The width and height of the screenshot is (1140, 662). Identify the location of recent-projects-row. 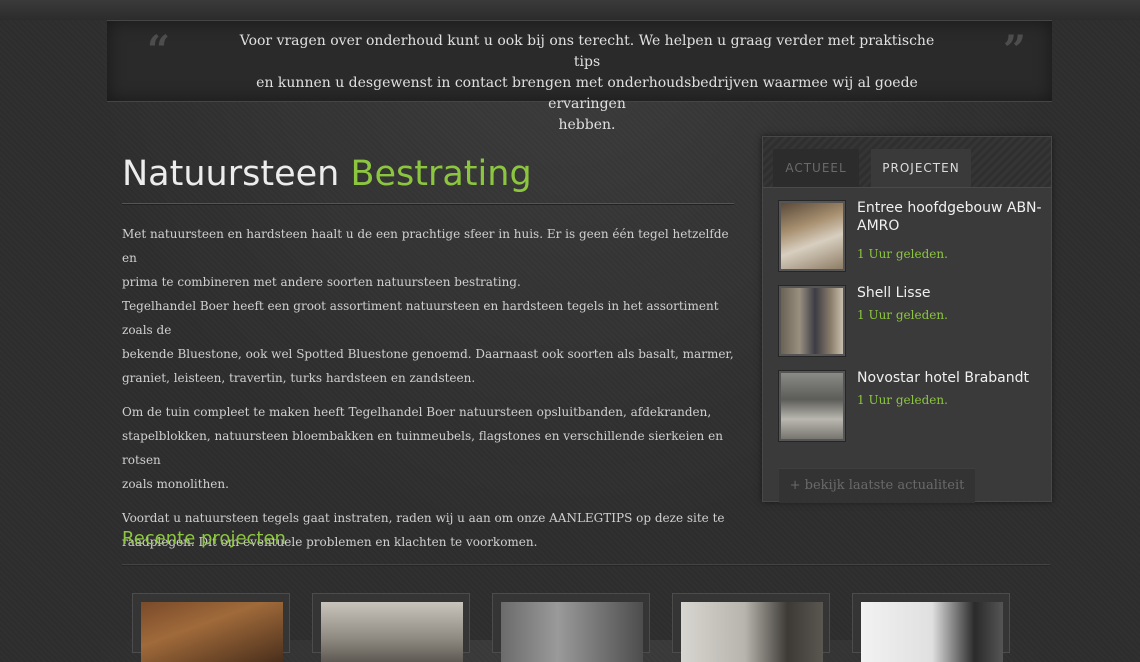
(577, 627).